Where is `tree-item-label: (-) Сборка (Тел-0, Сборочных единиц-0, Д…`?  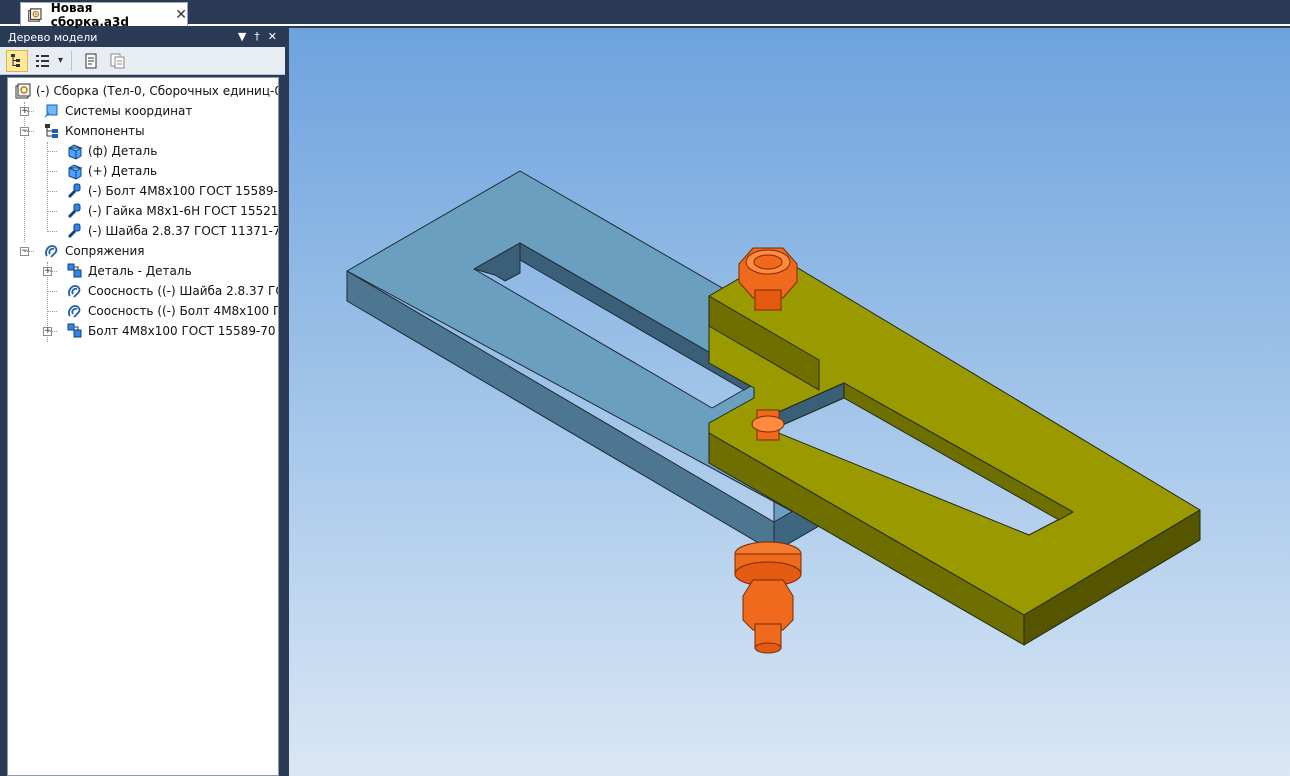 tree-item-label: (-) Сборка (Тел-0, Сборочных единиц-0, Д… is located at coordinates (157, 91).